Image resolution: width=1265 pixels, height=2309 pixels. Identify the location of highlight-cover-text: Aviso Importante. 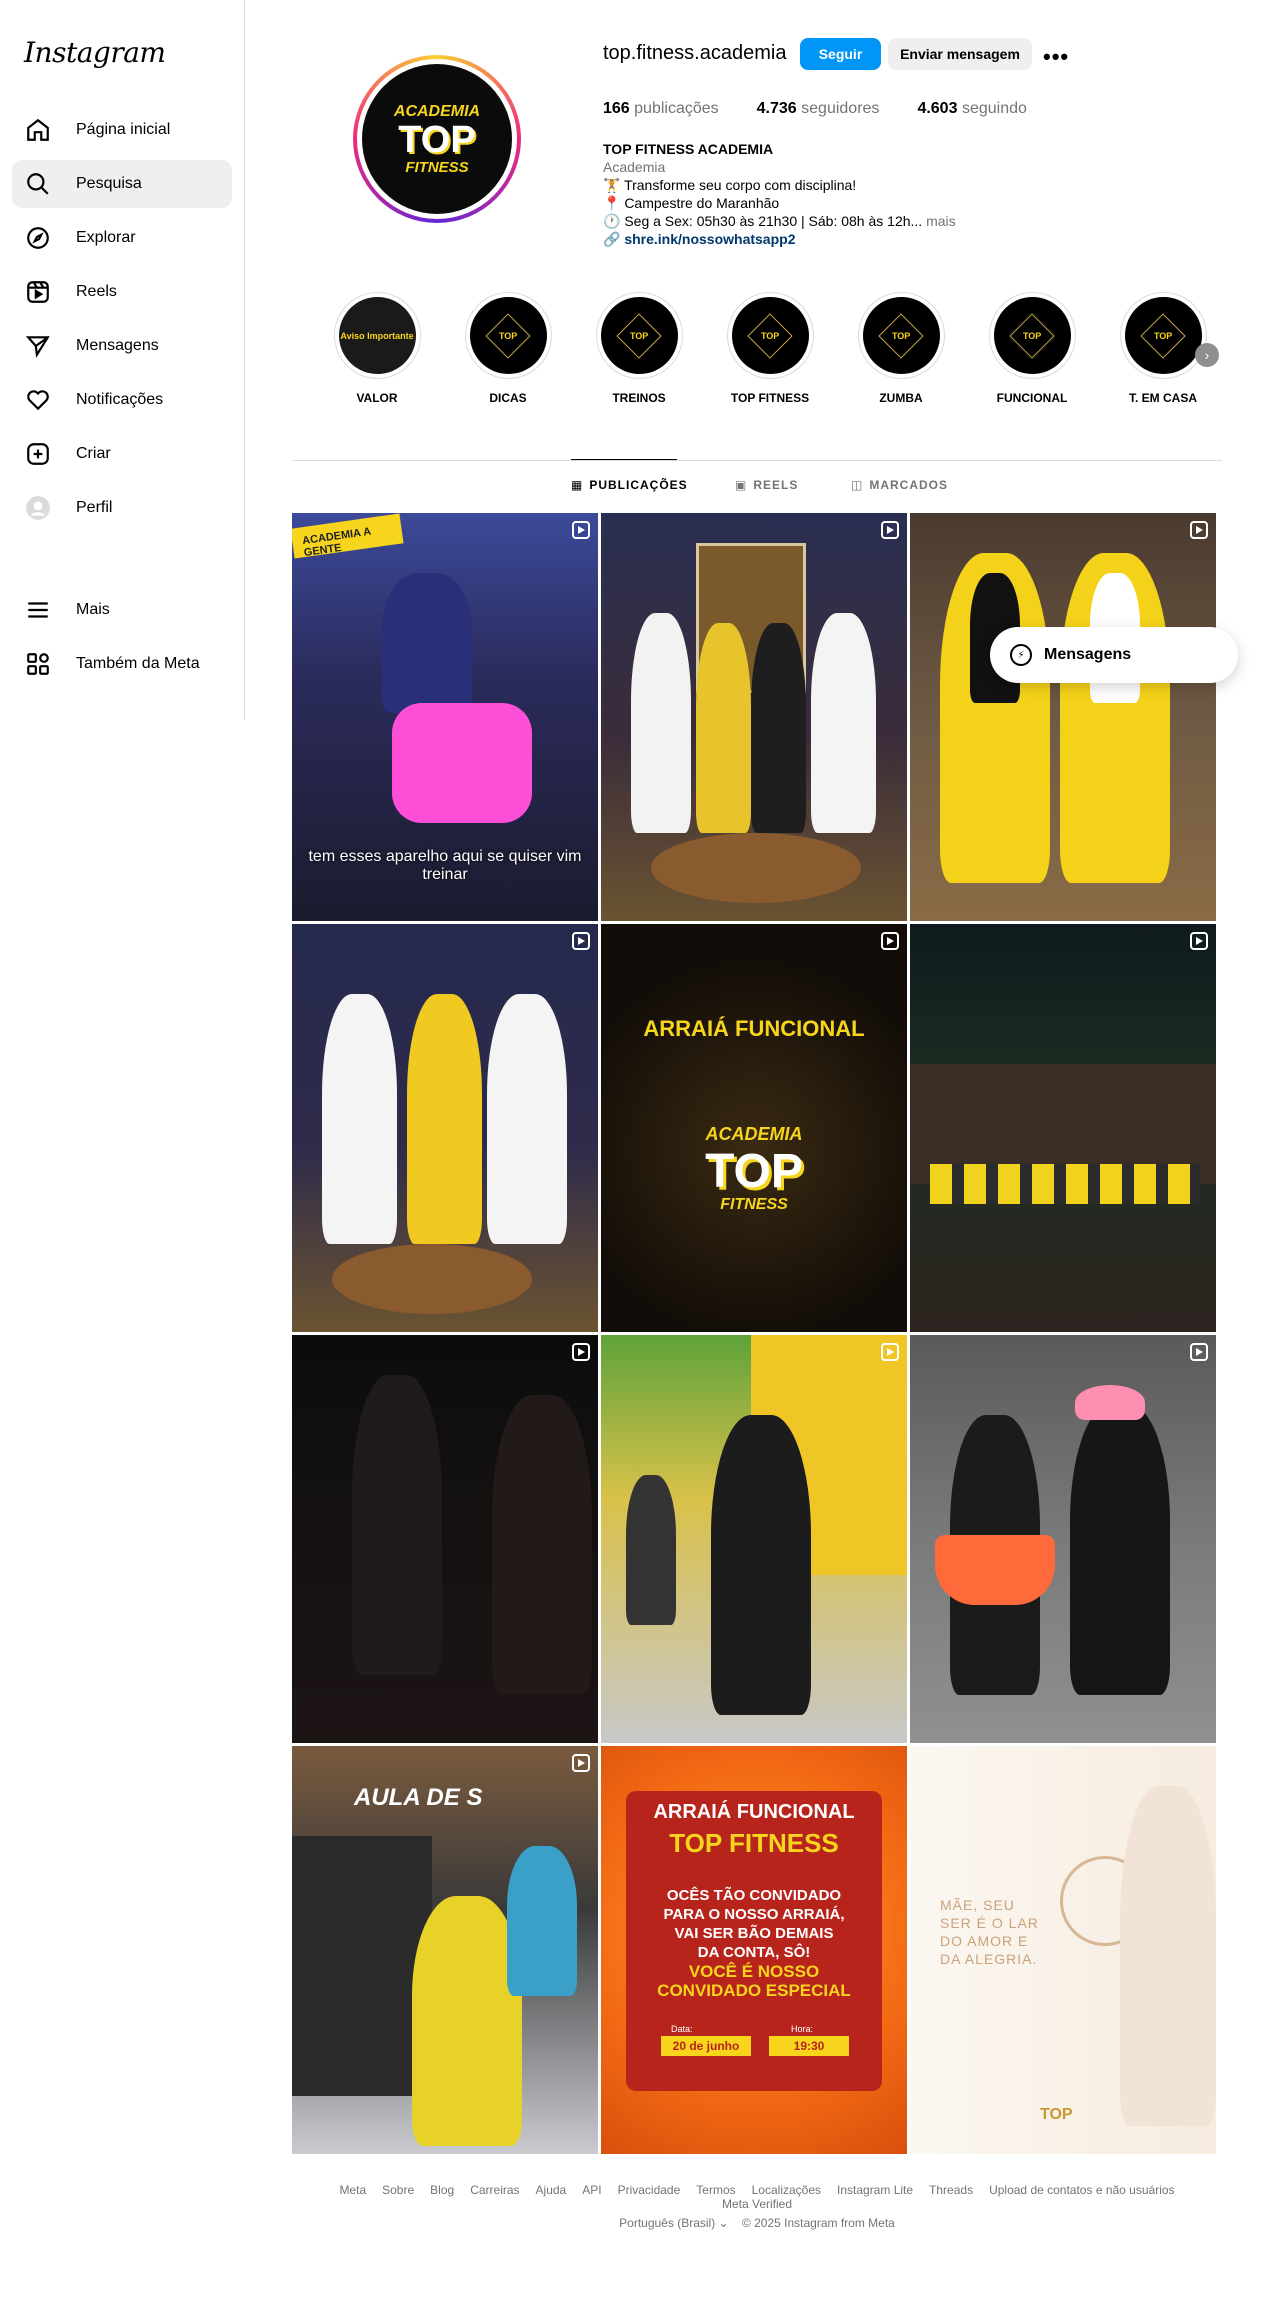
(377, 335).